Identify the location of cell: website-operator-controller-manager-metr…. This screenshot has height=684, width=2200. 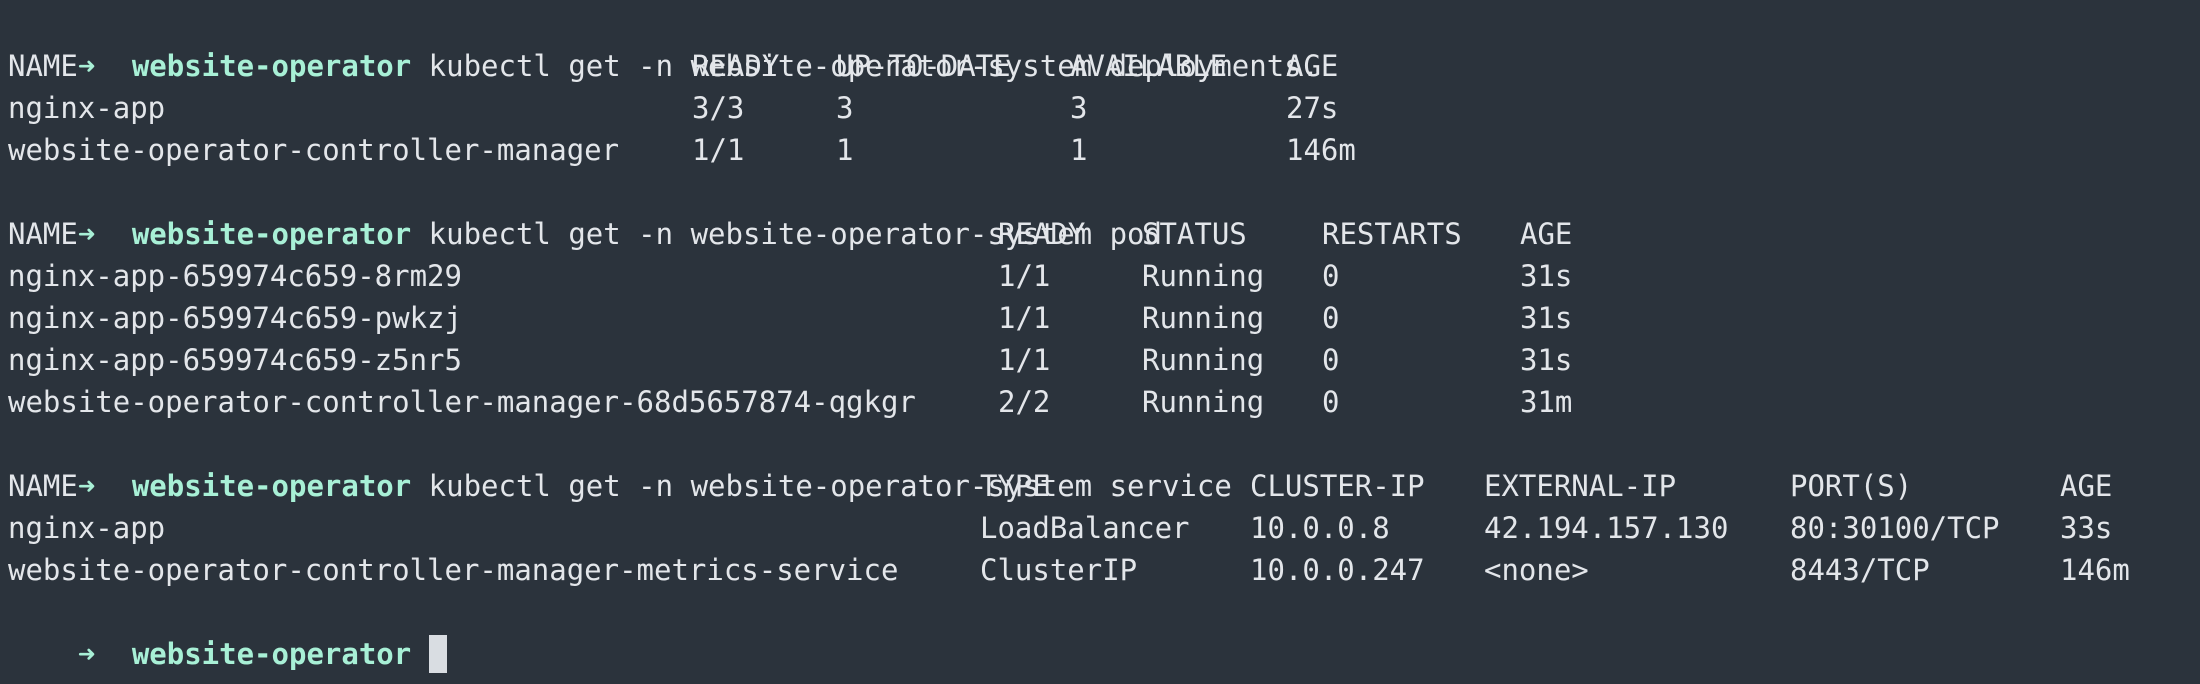
(453, 570).